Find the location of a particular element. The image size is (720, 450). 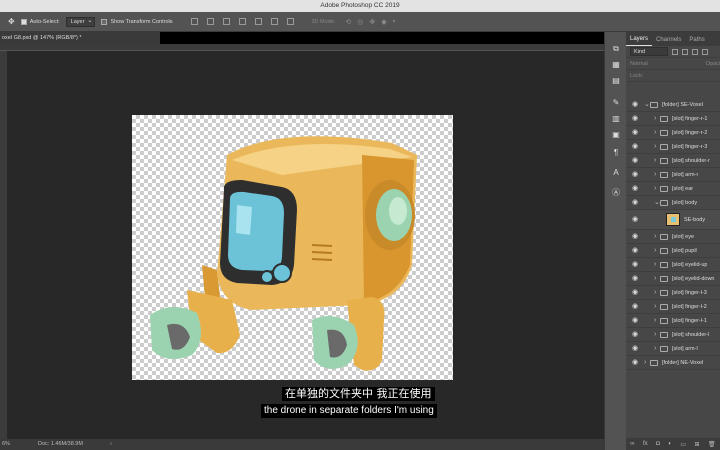

brush-icon: ✎ is located at coordinates (616, 103).